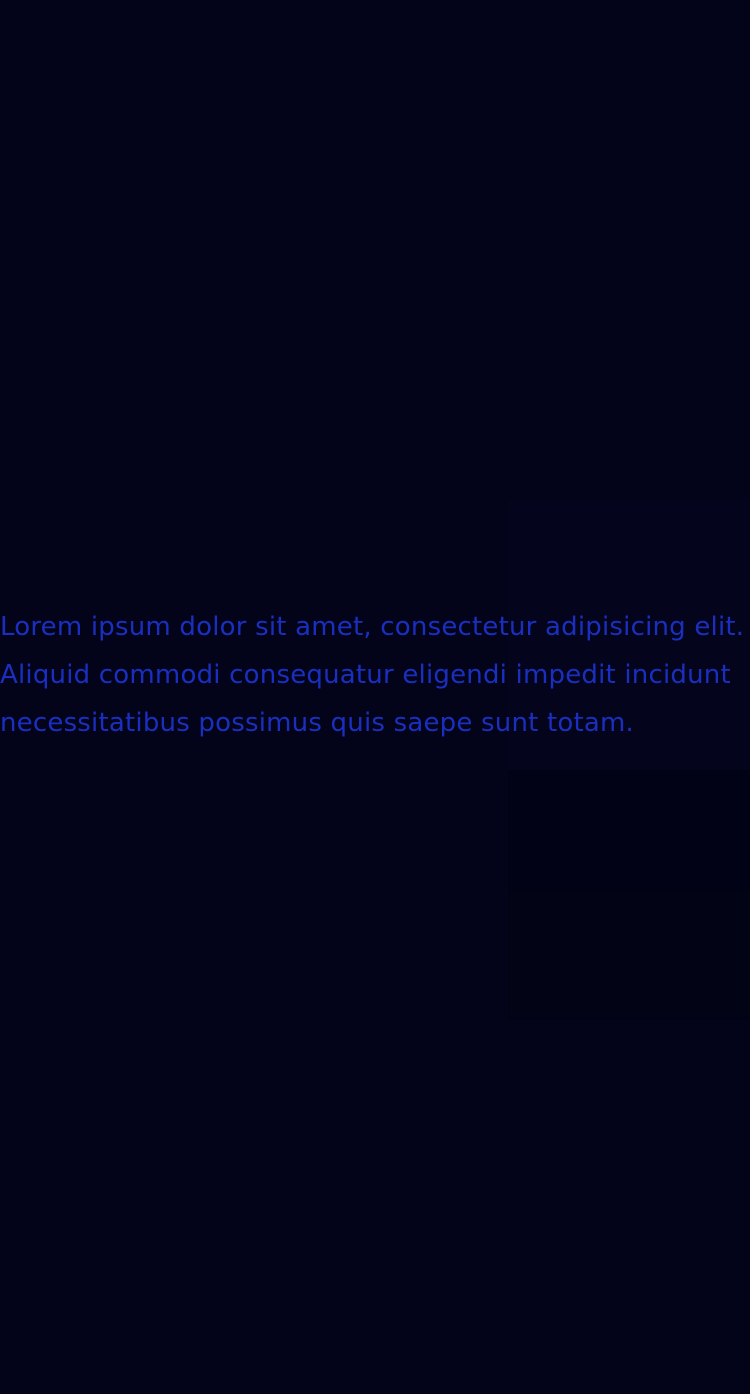  I want to click on background-panel-shadow, so click(629, 895).